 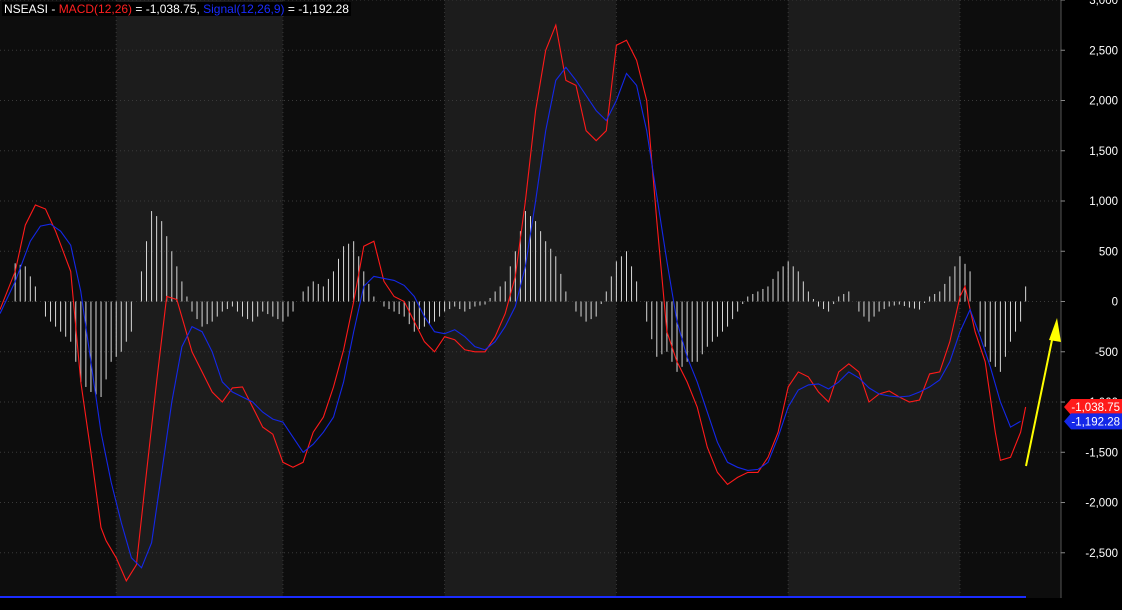 I want to click on macd-legend-label: MACD(12,26), so click(x=95, y=9).